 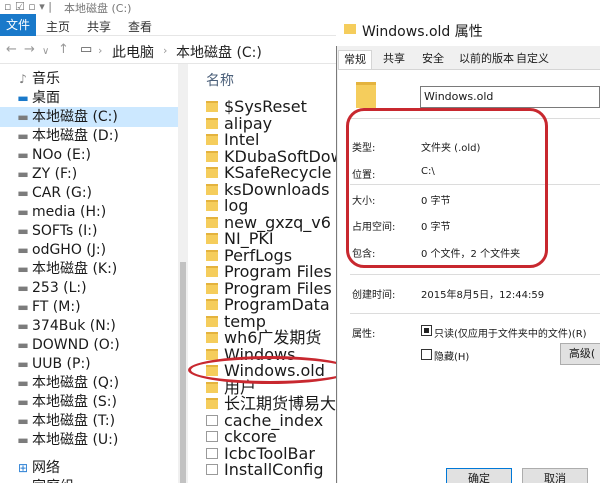 What do you see at coordinates (270, 370) in the screenshot?
I see `highlight-circle-windows-old` at bounding box center [270, 370].